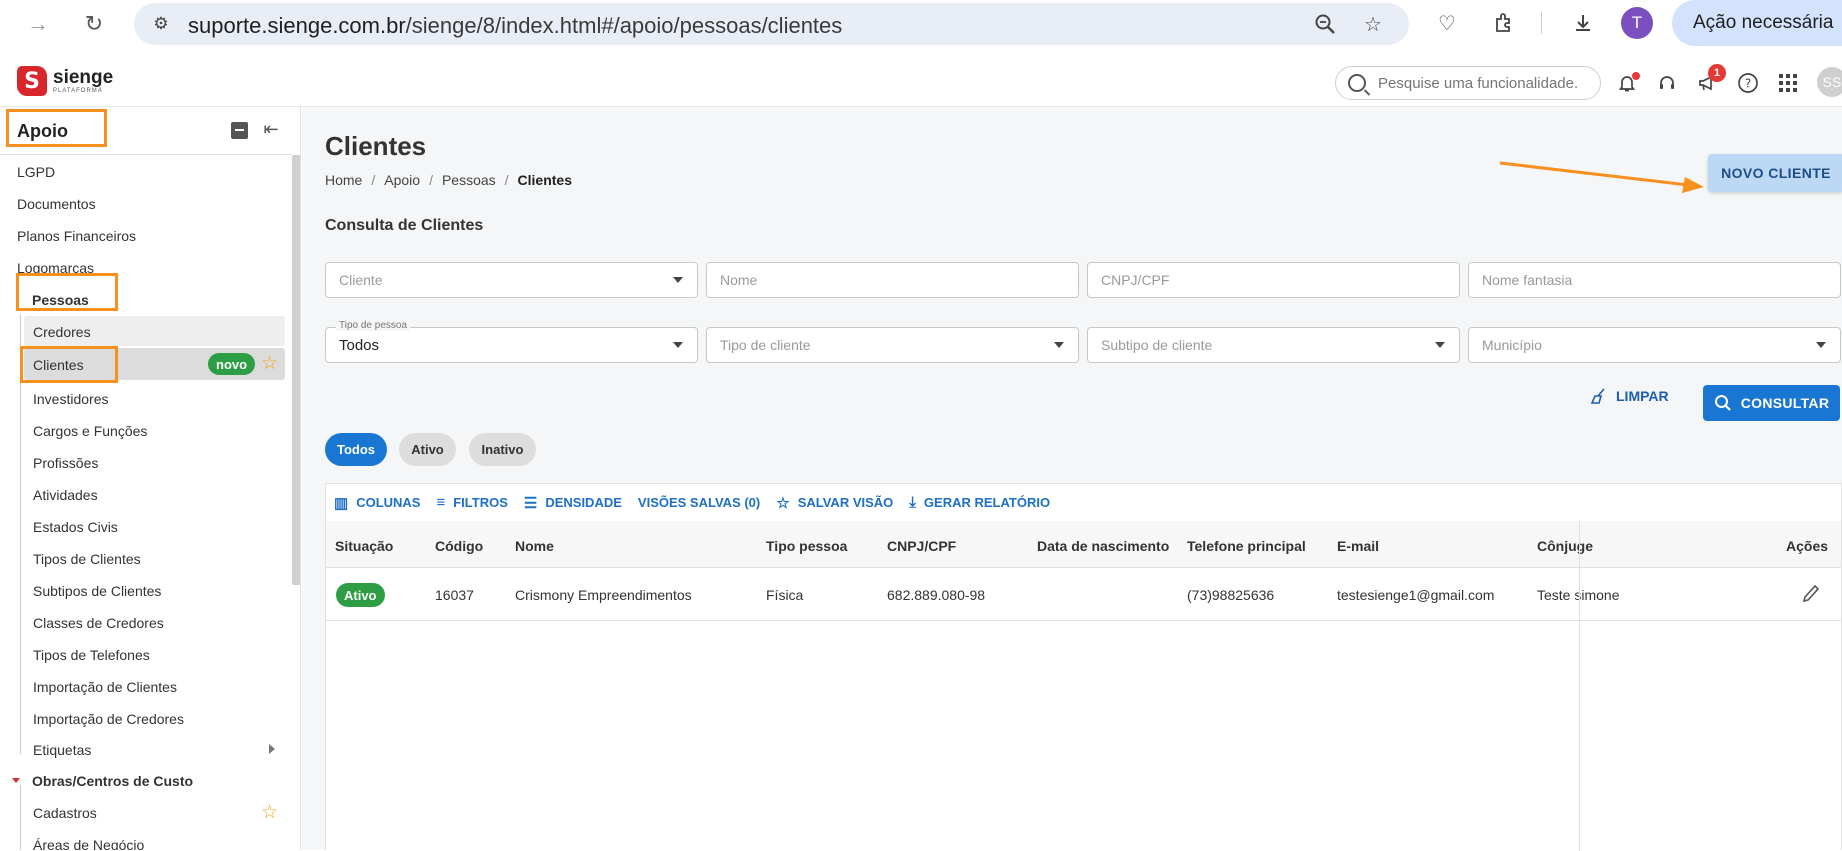 The width and height of the screenshot is (1842, 851). I want to click on sidebar-item-subtipos-clientes: Subtipos de Clientes, so click(146, 591).